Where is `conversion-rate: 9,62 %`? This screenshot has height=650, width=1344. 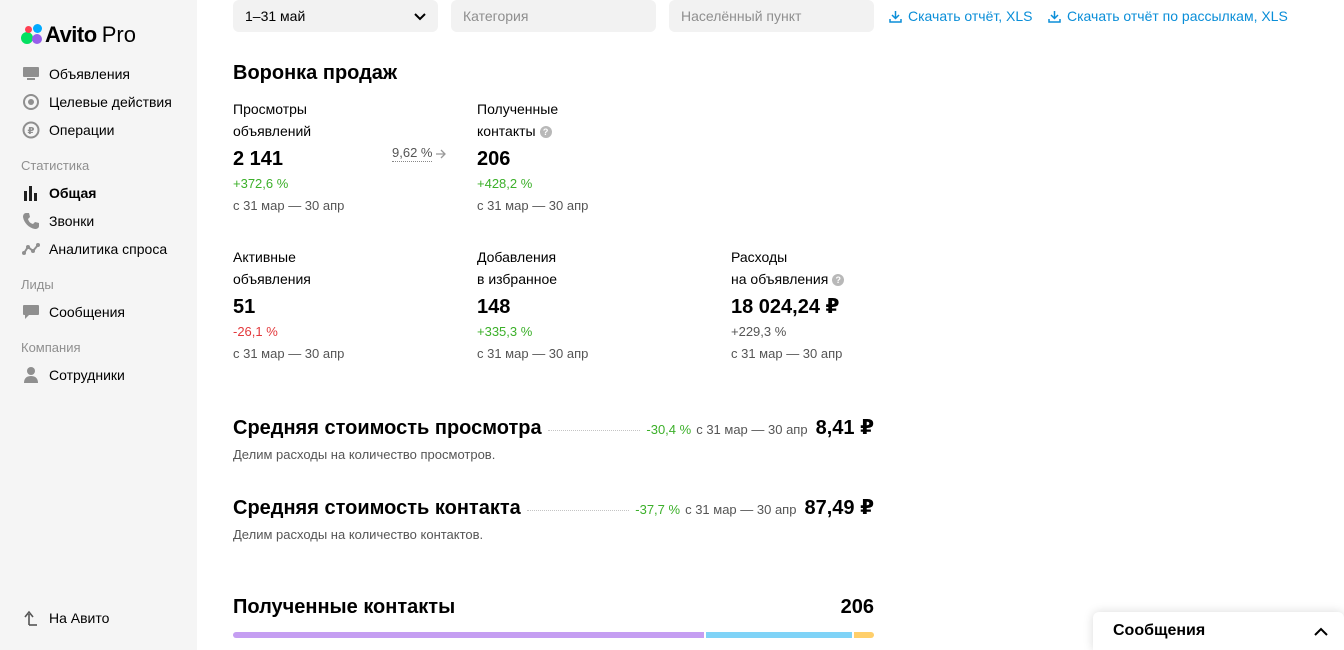
conversion-rate: 9,62 % is located at coordinates (419, 153).